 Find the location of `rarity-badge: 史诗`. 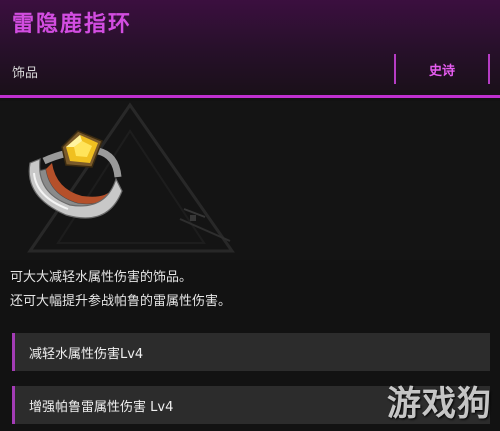

rarity-badge: 史诗 is located at coordinates (442, 69).